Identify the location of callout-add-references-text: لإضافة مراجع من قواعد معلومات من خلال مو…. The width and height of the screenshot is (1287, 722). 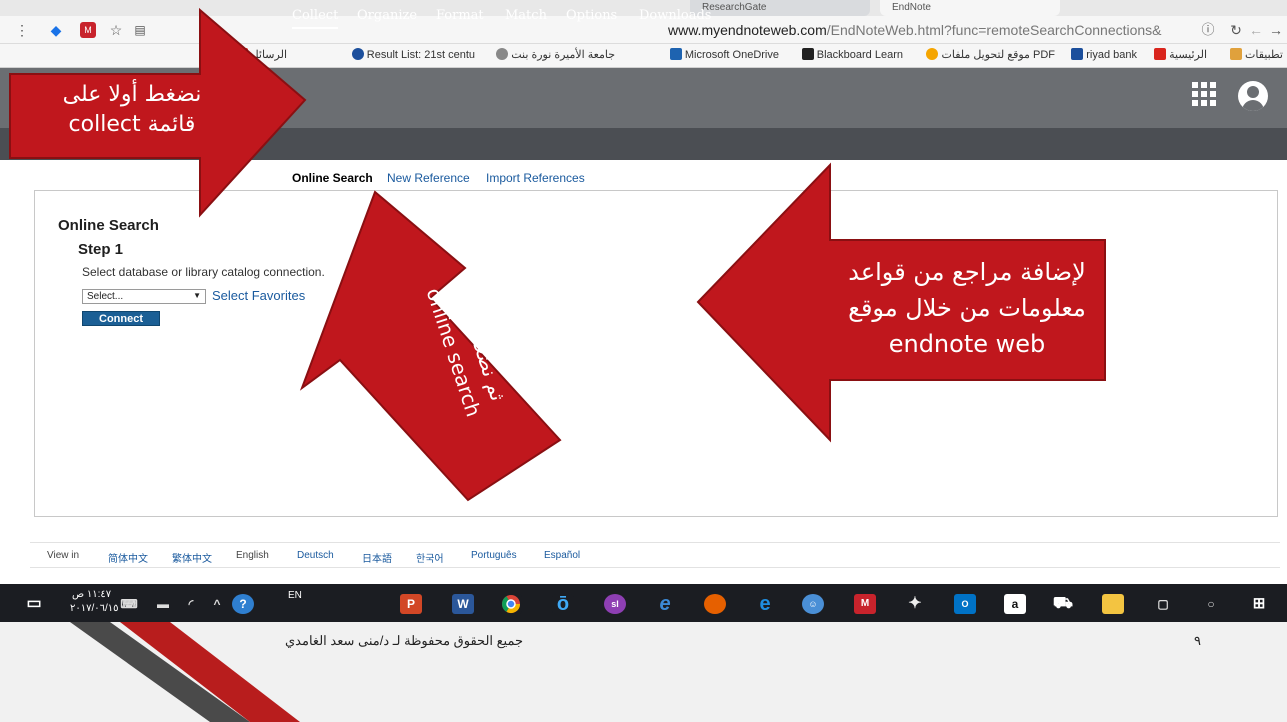
(967, 308).